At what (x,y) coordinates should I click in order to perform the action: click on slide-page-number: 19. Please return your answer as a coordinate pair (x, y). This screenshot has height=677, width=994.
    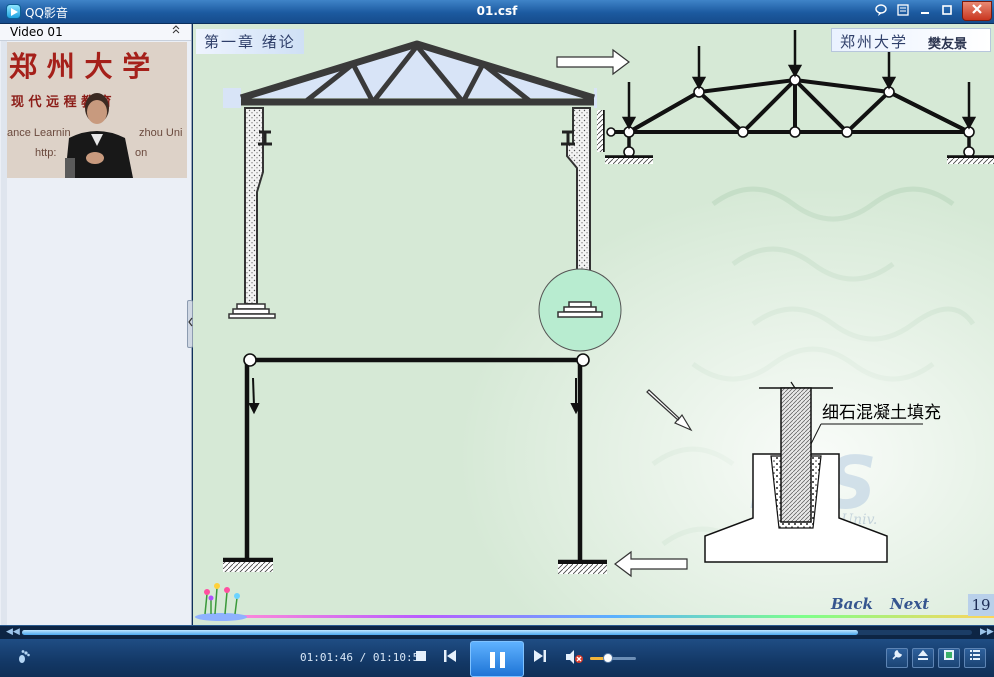
    Looking at the image, I should click on (981, 605).